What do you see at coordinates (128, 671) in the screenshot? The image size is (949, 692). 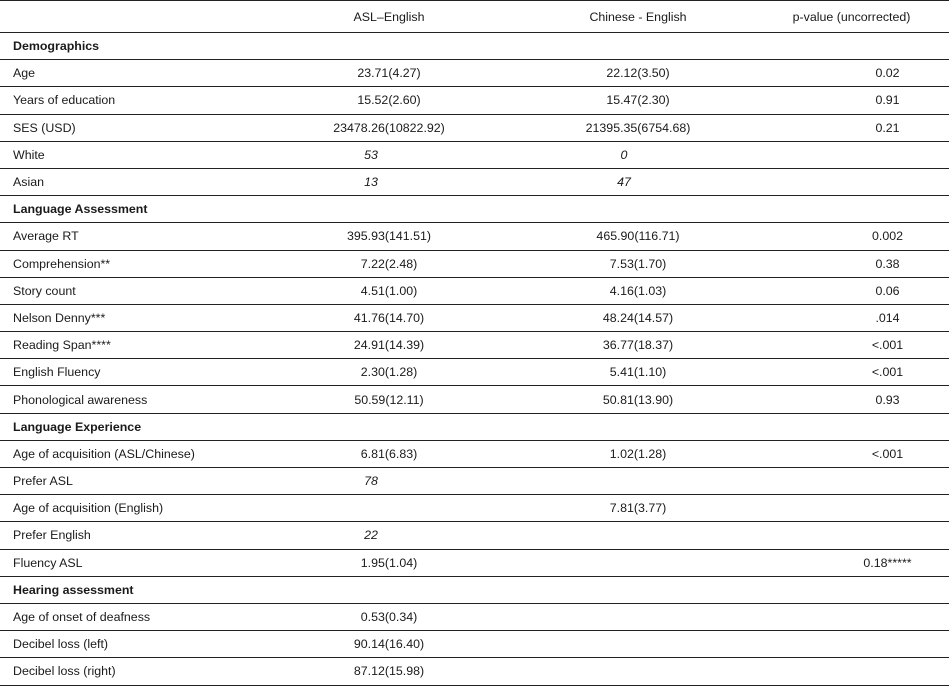 I see `row-label: Decibel loss (right)` at bounding box center [128, 671].